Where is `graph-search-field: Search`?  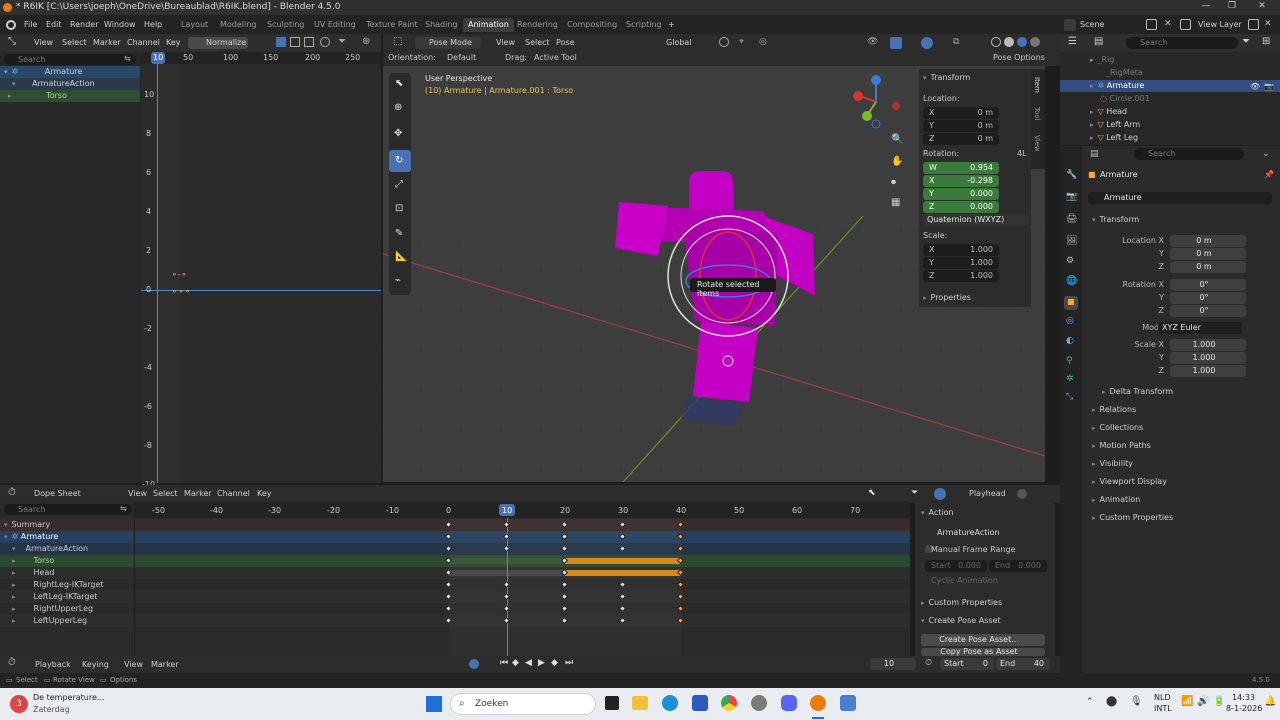
graph-search-field: Search is located at coordinates (70, 59).